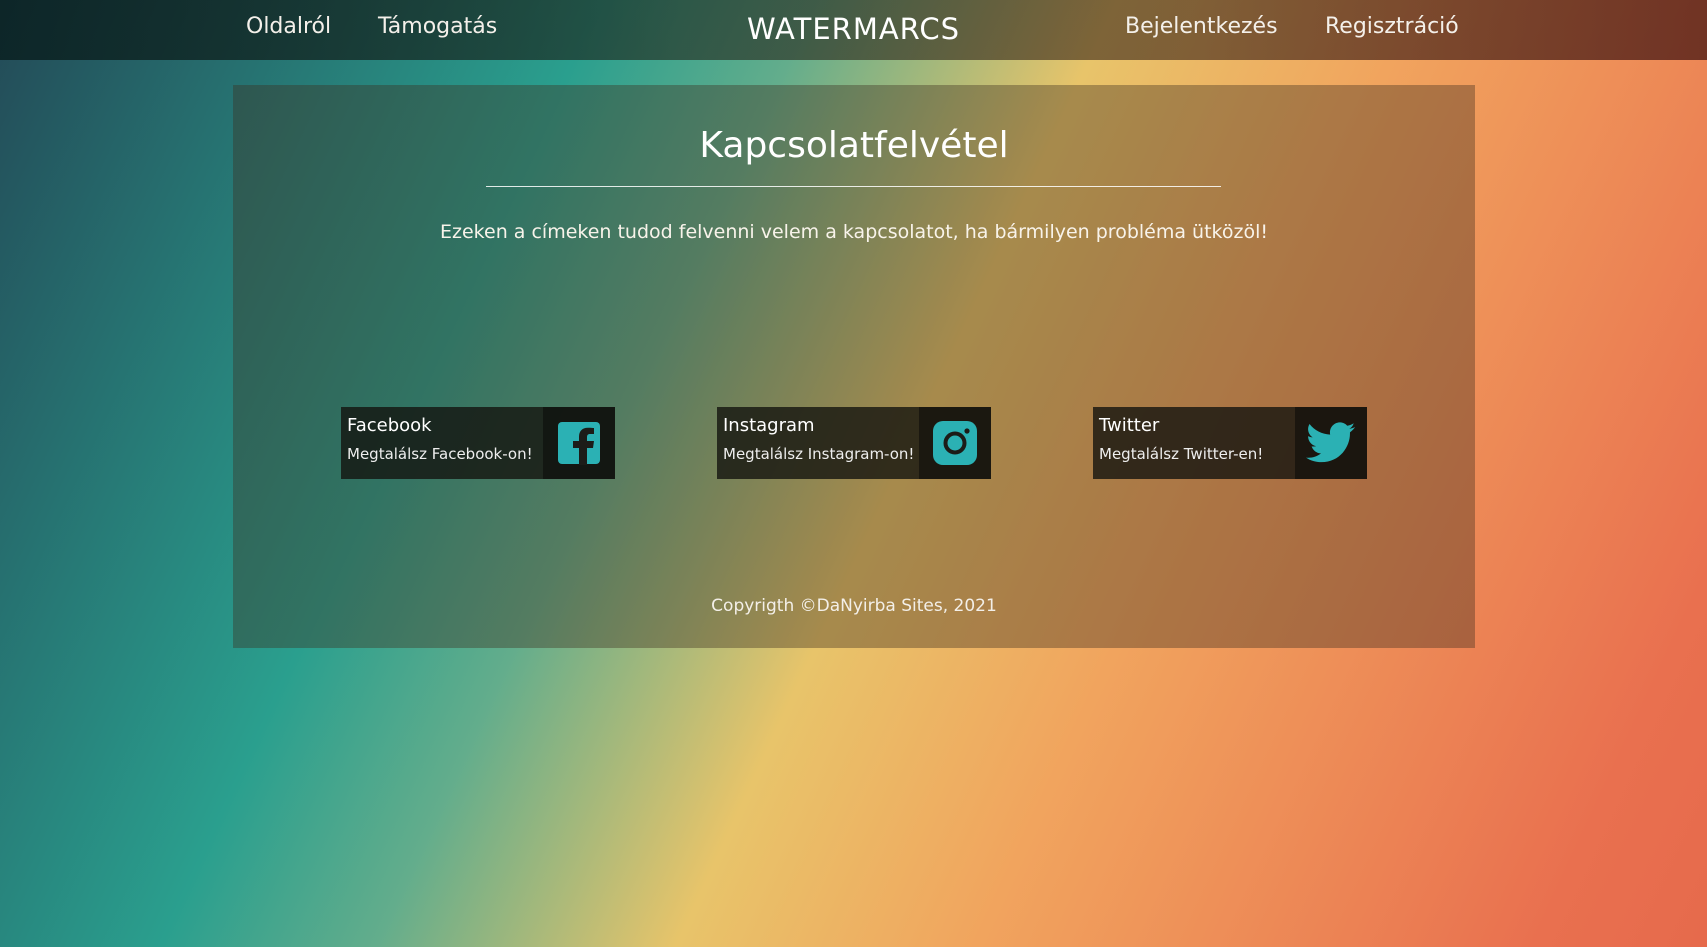 Image resolution: width=1707 pixels, height=947 pixels. What do you see at coordinates (769, 425) in the screenshot?
I see `instagram-card-title: Instagram` at bounding box center [769, 425].